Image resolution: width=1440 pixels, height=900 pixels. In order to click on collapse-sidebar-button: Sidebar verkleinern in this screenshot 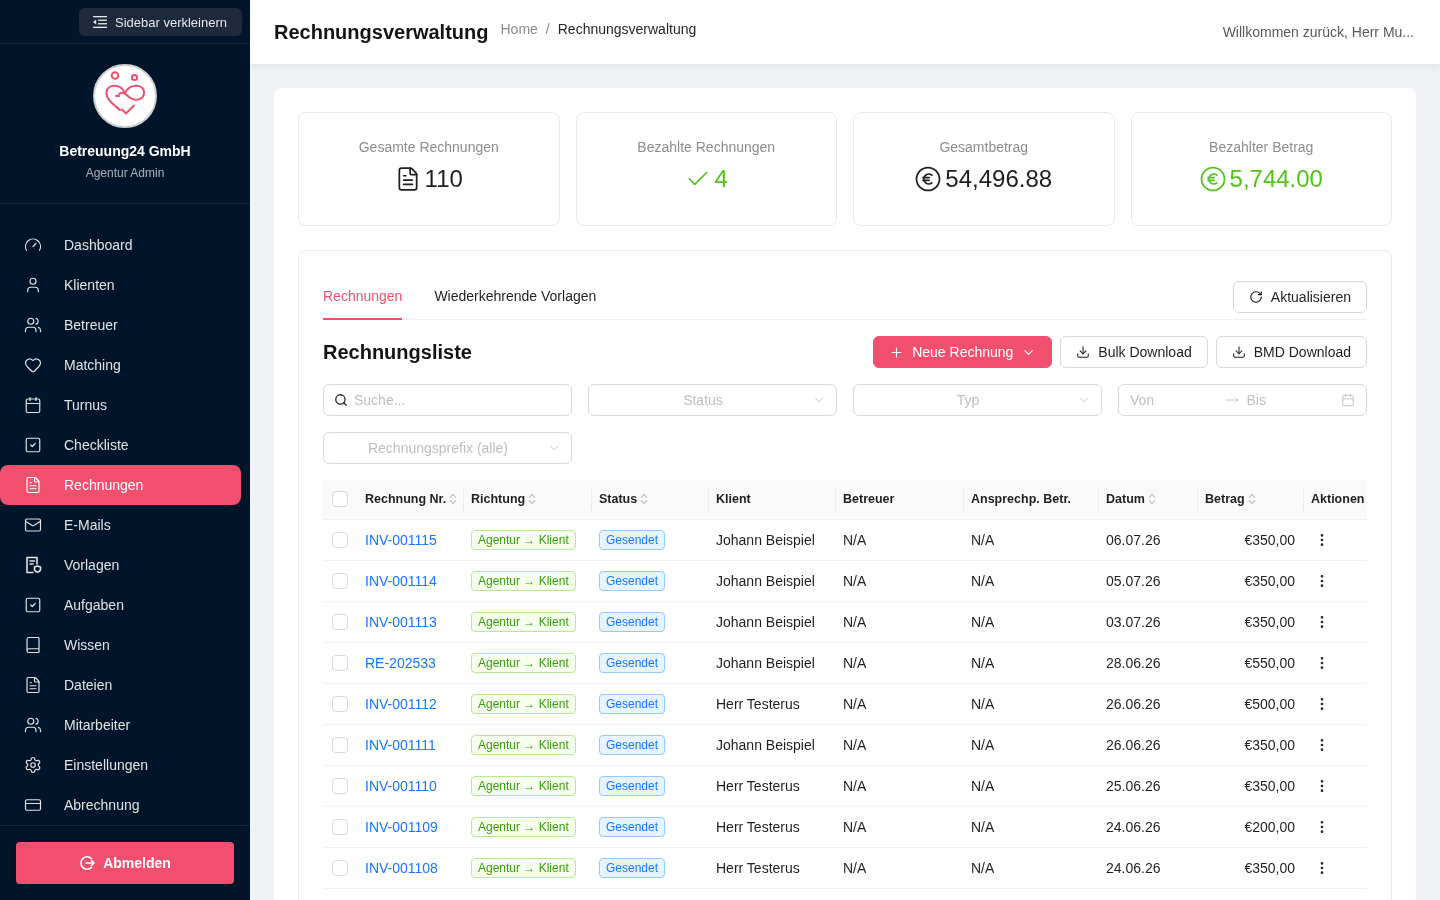, I will do `click(160, 22)`.